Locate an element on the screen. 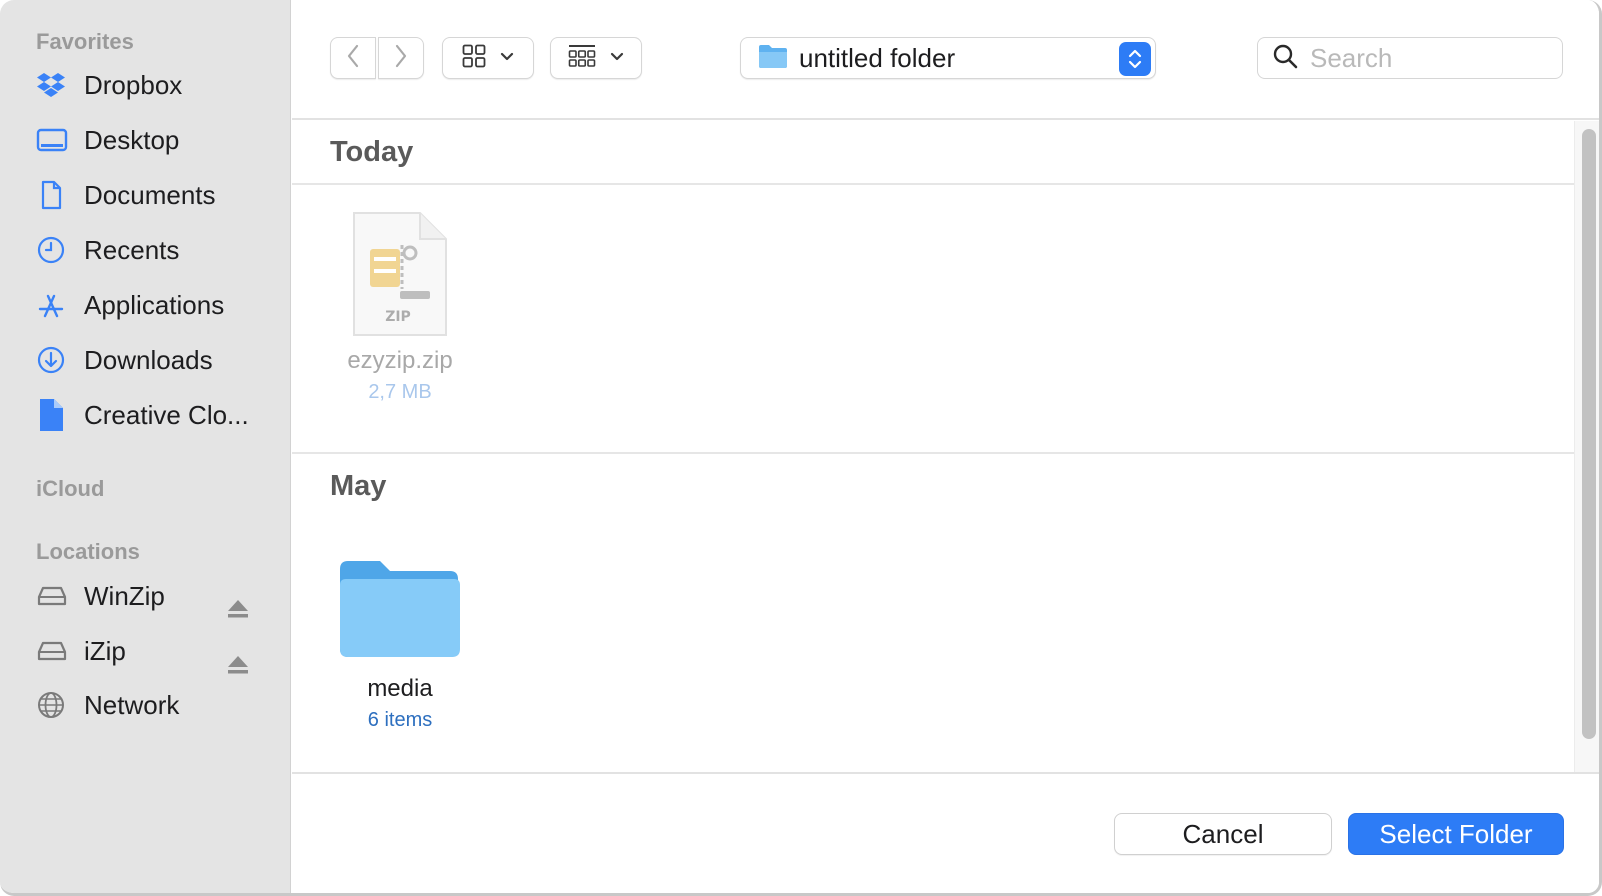  chevron-left-icon is located at coordinates (353, 58).